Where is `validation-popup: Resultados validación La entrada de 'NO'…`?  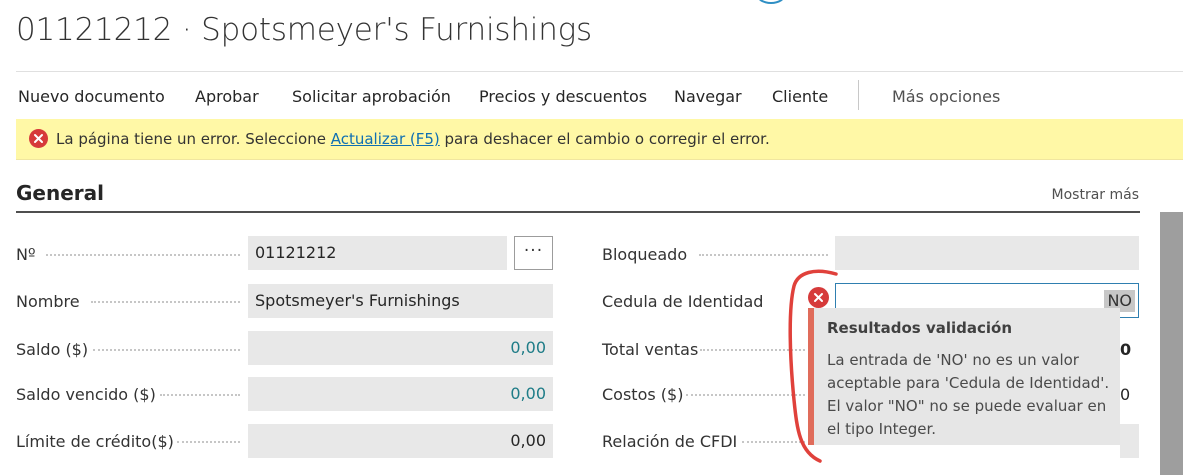
validation-popup: Resultados validación La entrada de 'NO'… is located at coordinates (964, 376).